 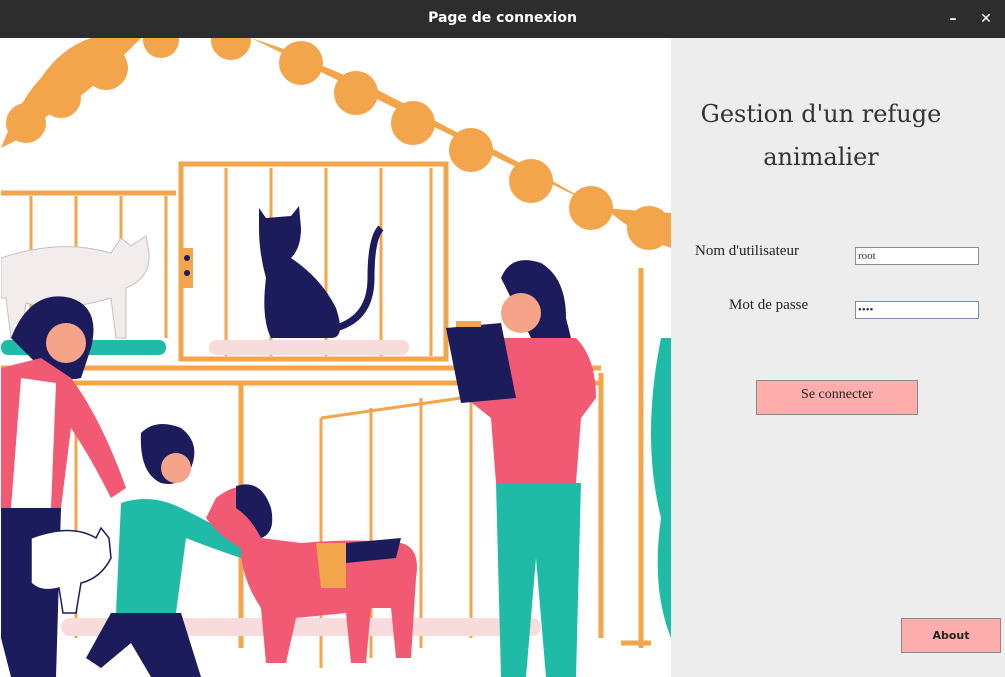 I want to click on connect-button: Se connecter, so click(x=837, y=397).